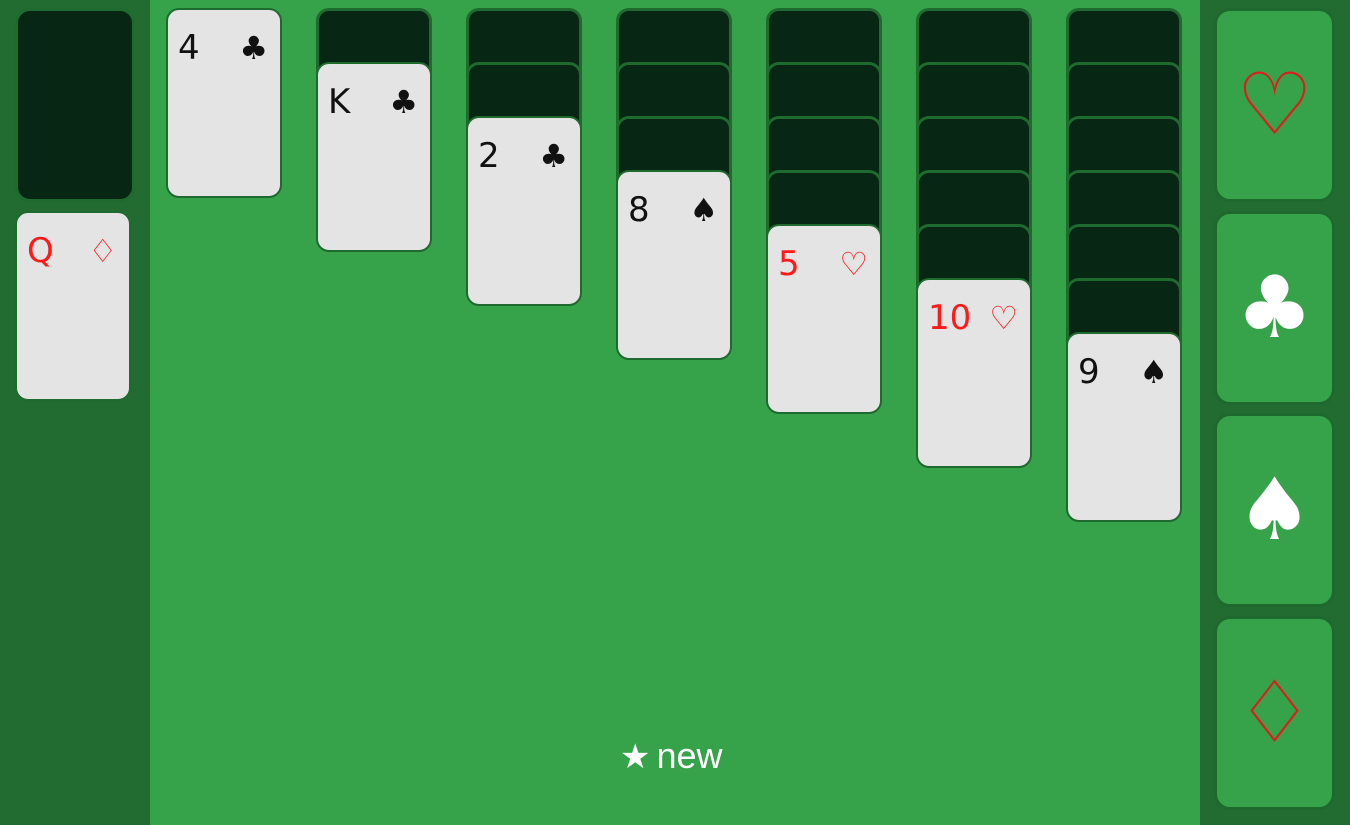 The image size is (1350, 825). What do you see at coordinates (40, 251) in the screenshot?
I see `card-rank: Q` at bounding box center [40, 251].